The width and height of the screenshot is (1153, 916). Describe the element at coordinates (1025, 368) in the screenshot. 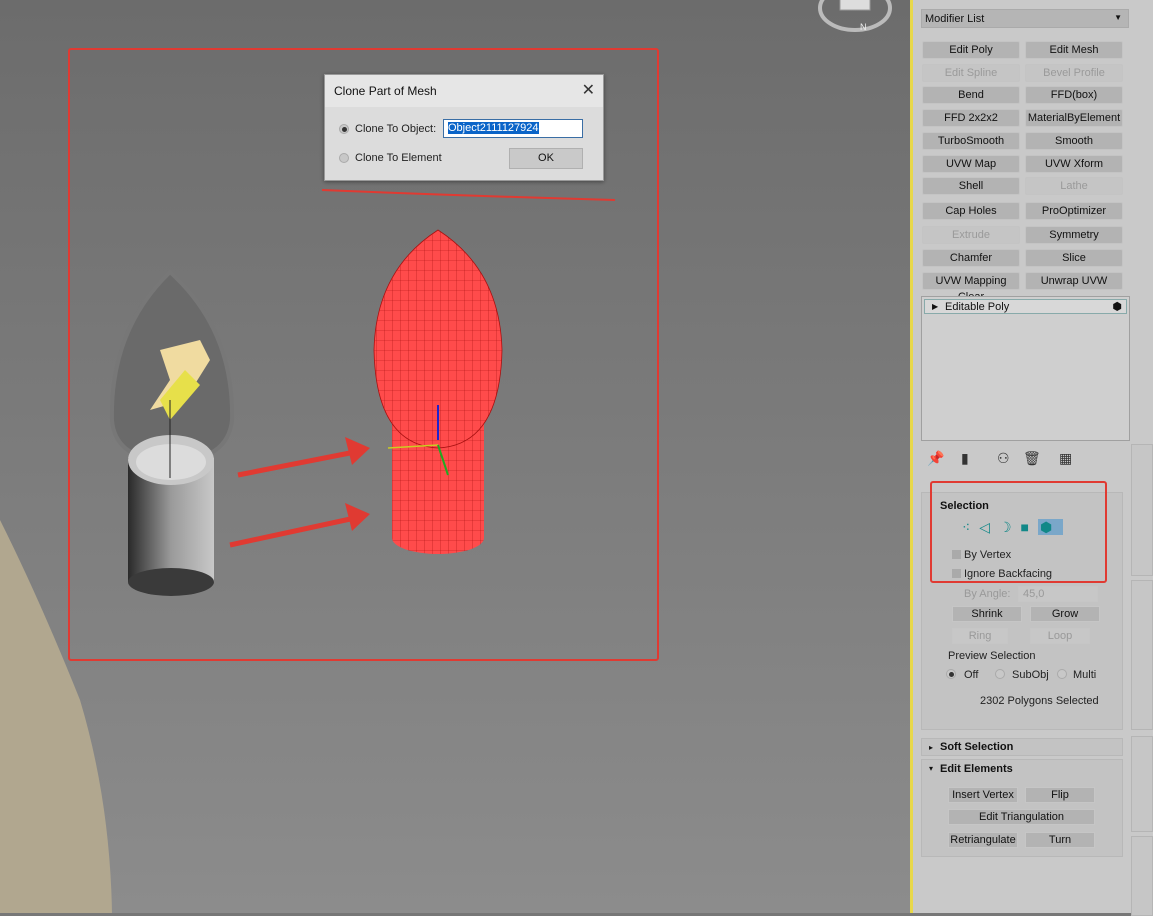

I see `modifier-stack: ▶ Editable Poly ⬢` at that location.